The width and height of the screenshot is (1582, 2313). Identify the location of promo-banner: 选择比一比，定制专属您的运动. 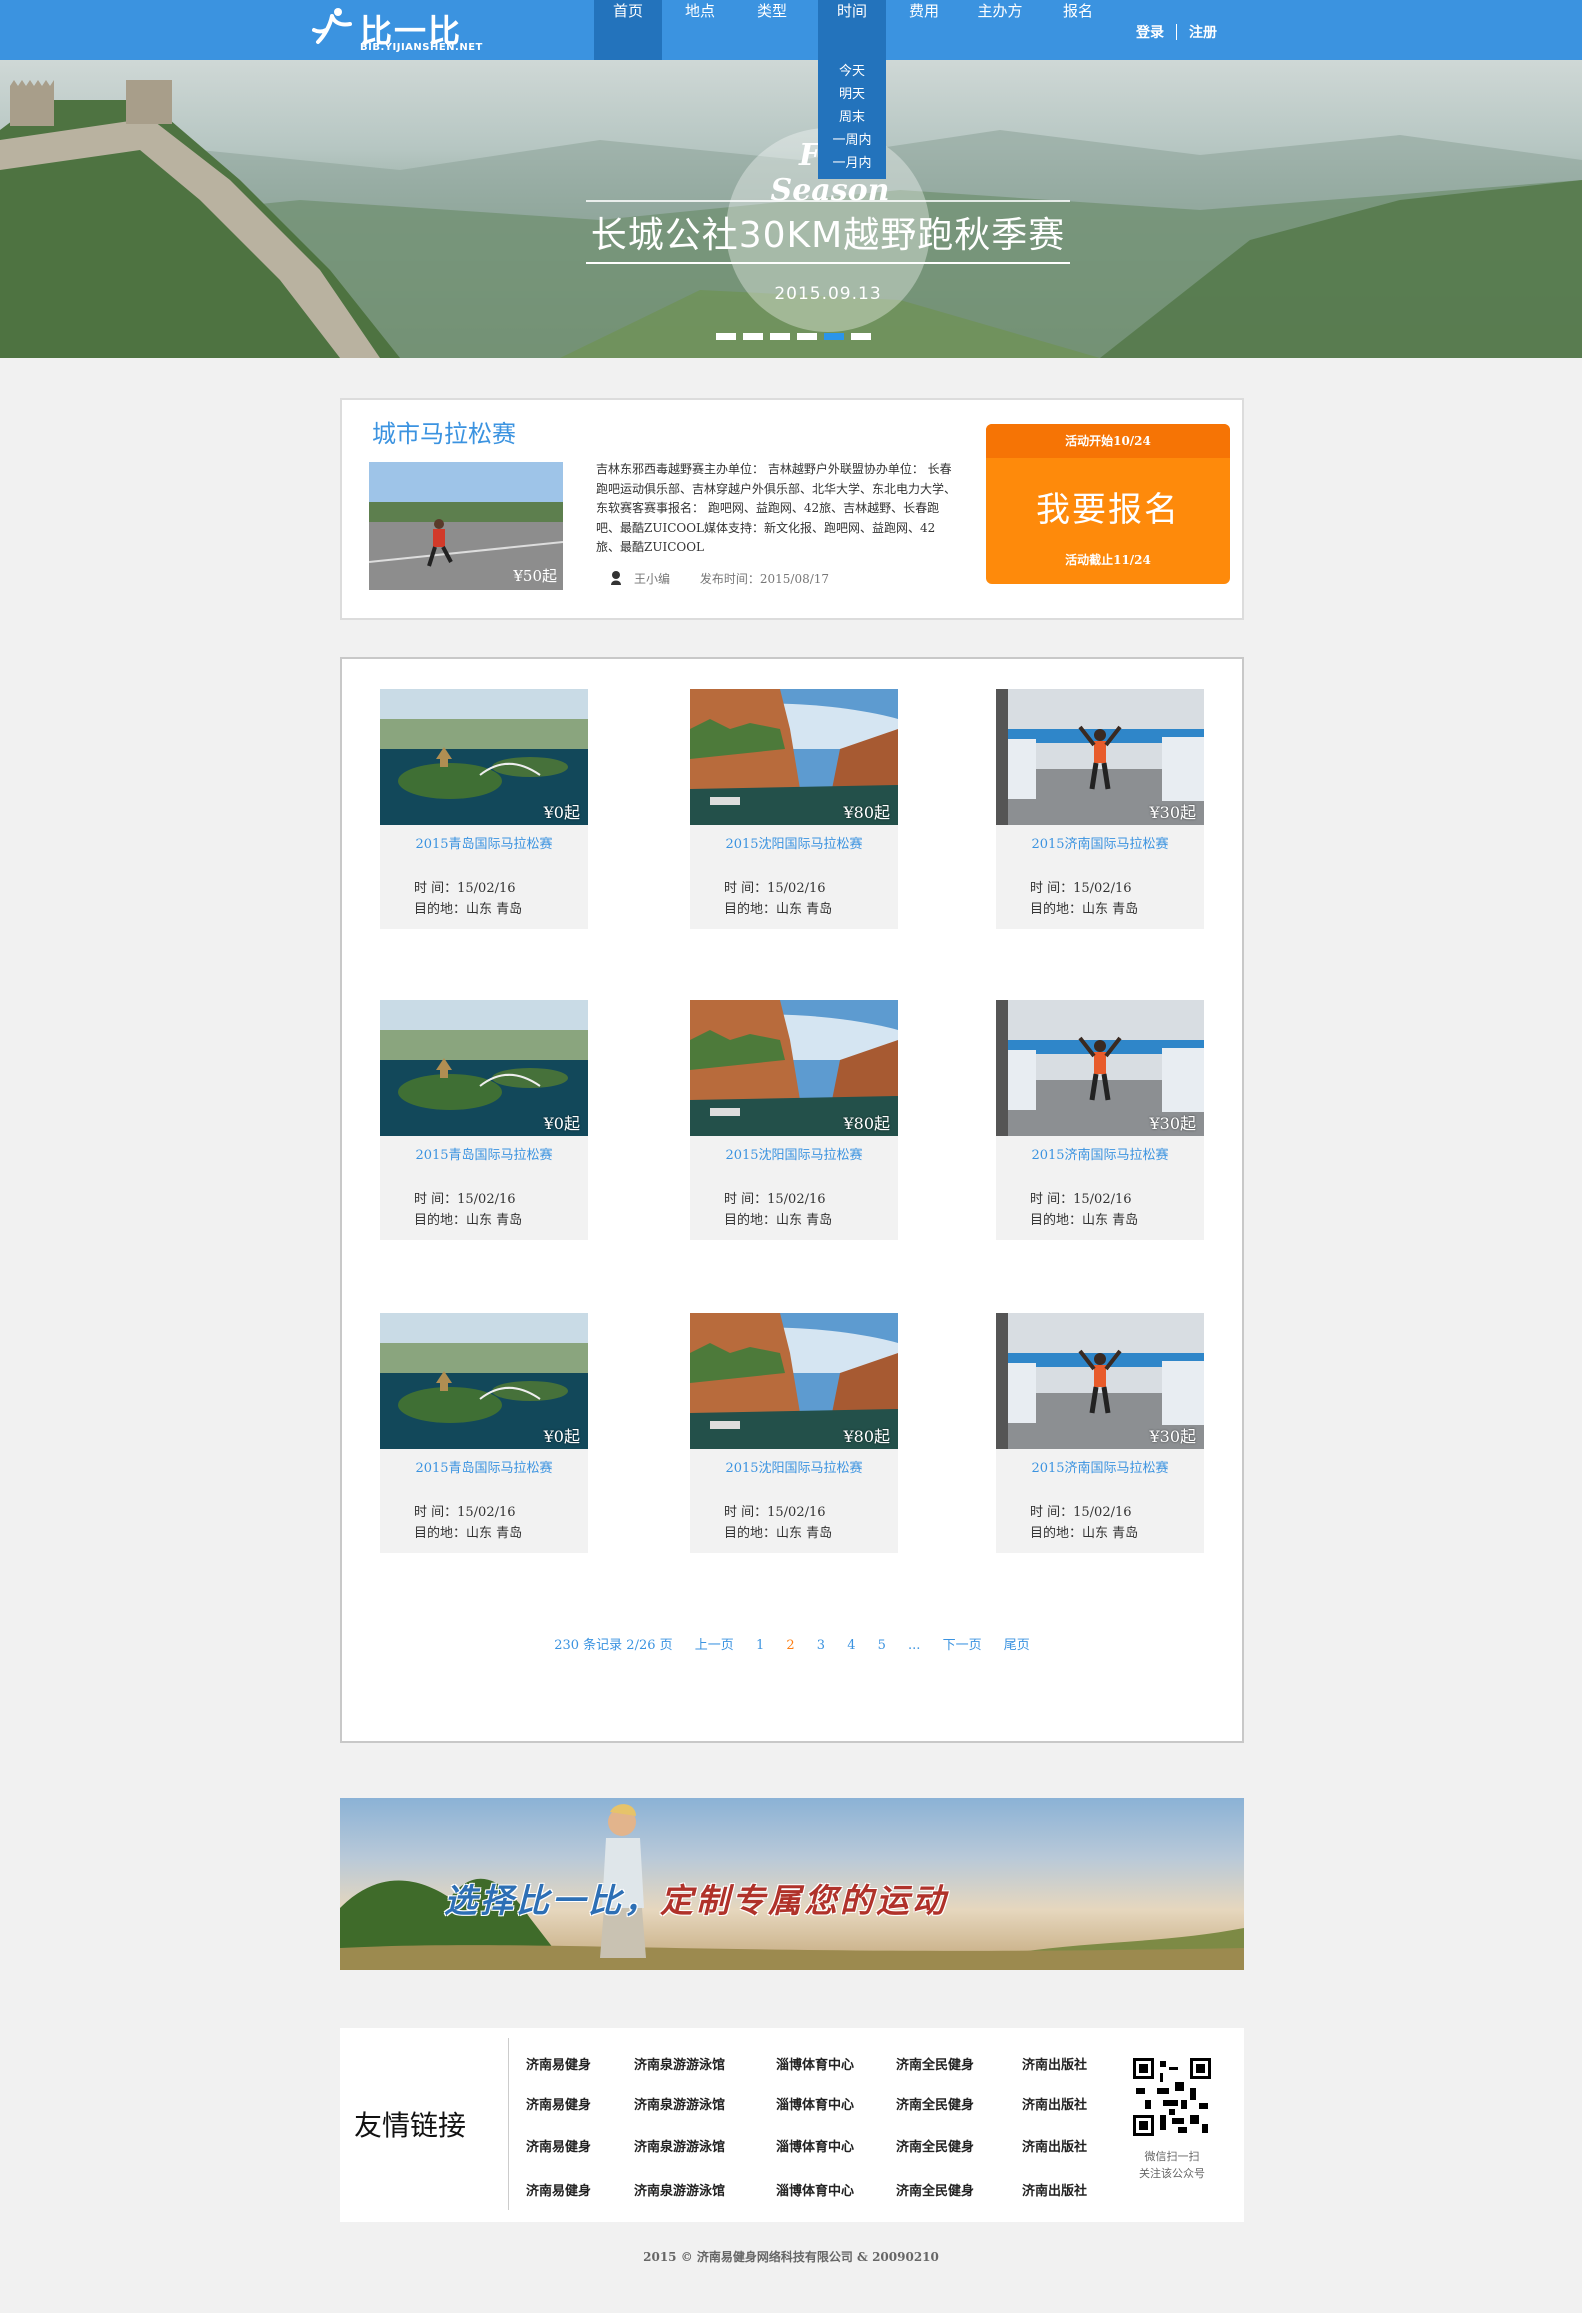
(792, 1884).